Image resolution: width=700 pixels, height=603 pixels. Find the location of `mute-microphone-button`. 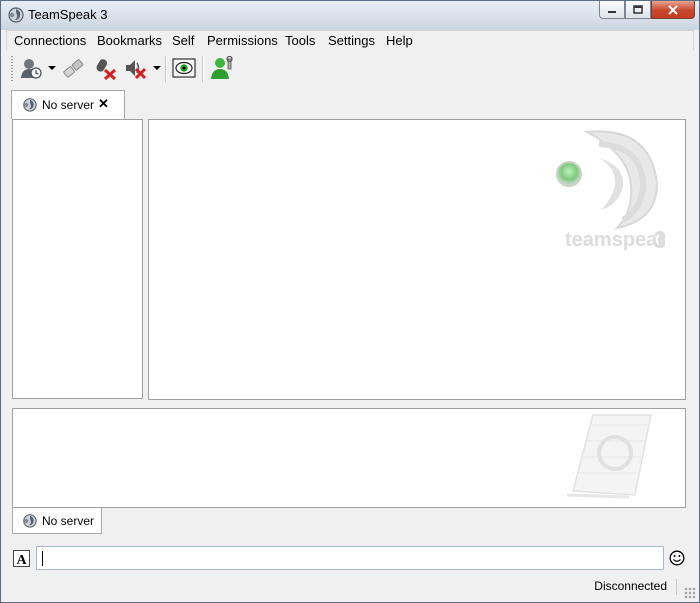

mute-microphone-button is located at coordinates (105, 68).